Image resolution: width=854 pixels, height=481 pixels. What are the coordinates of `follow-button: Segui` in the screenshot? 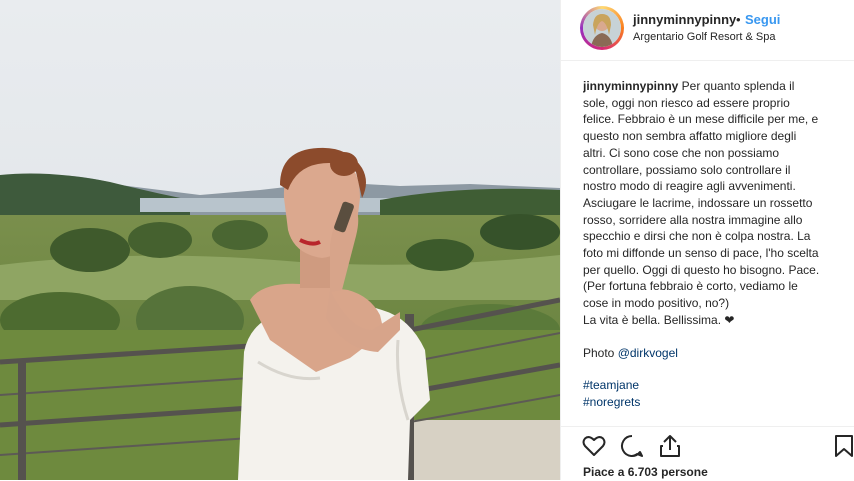 It's located at (762, 19).